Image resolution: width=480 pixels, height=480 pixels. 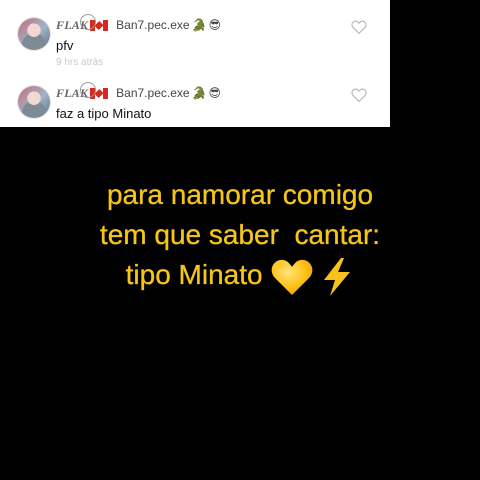 I want to click on caption-line-3: tipo Minato, so click(x=194, y=274).